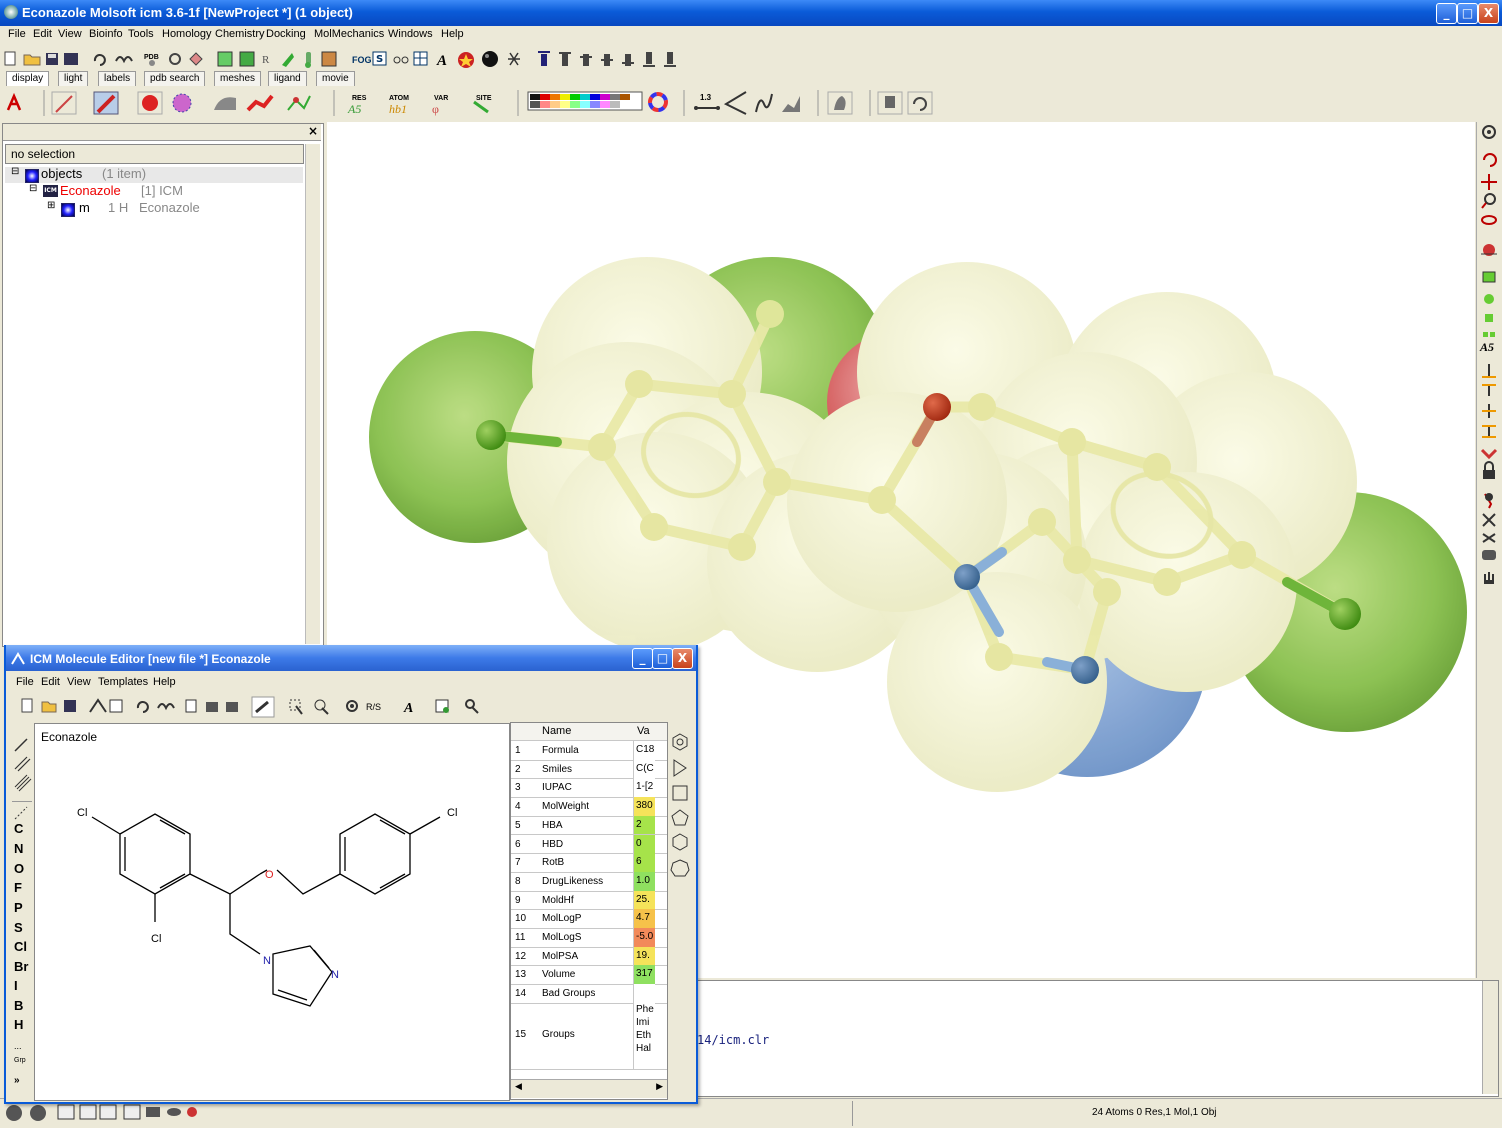 The width and height of the screenshot is (1502, 1128). Describe the element at coordinates (1490, 160) in the screenshot. I see `rotate-icon` at that location.